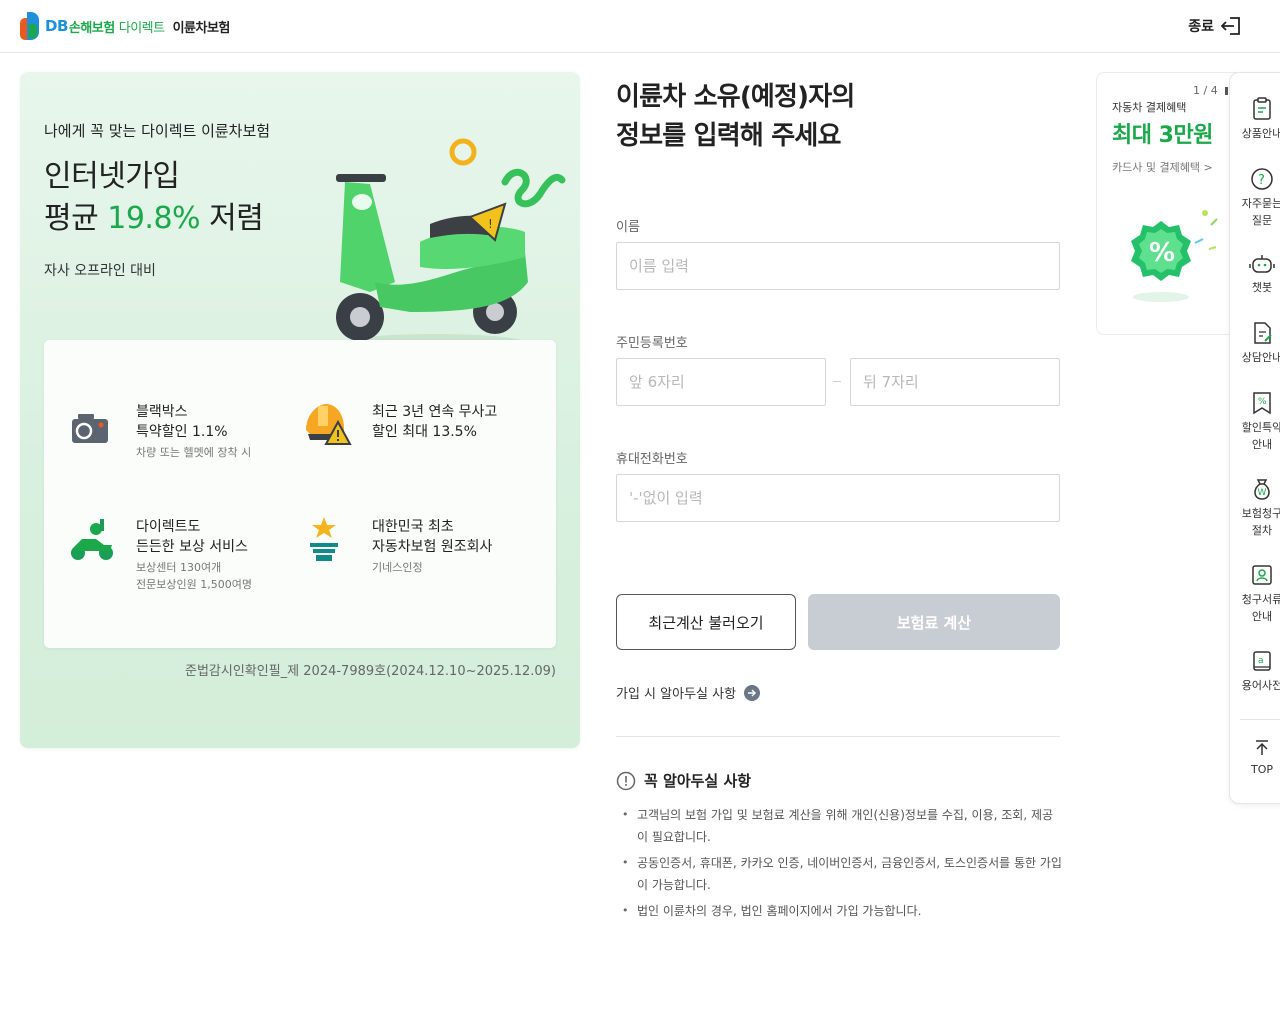  I want to click on quick-menu-divider, so click(1260, 719).